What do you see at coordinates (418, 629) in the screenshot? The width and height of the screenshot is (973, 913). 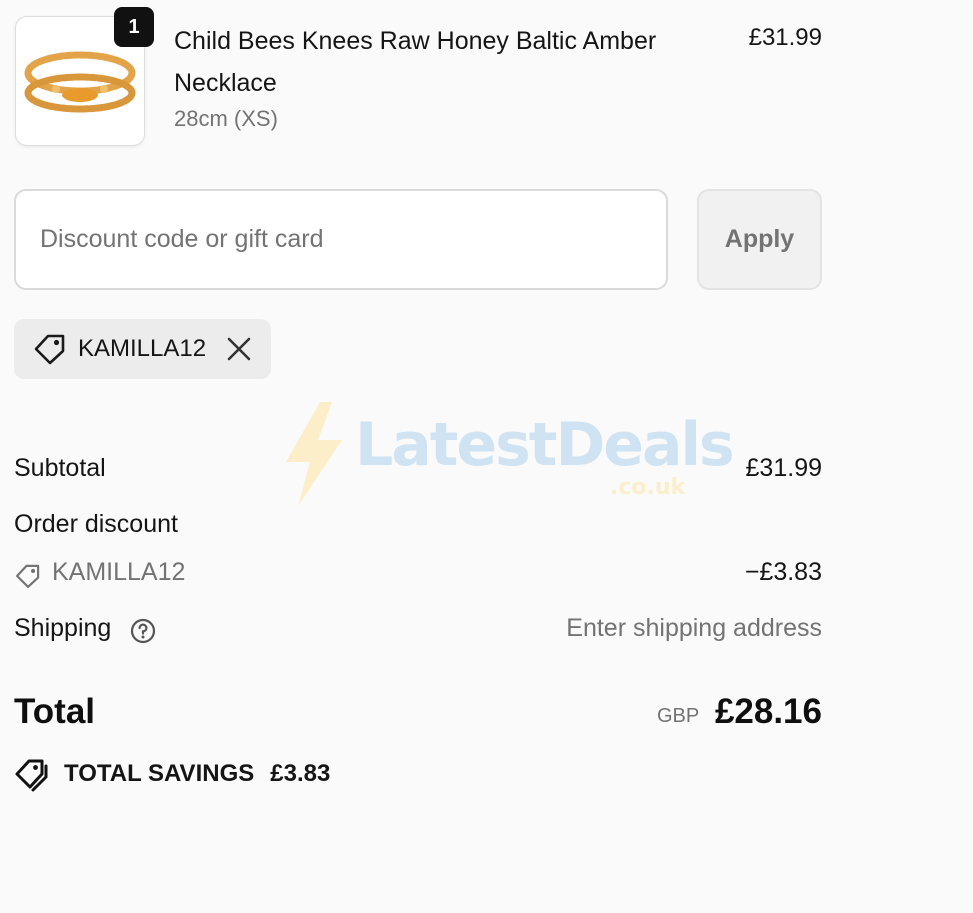 I see `shipping-row: Shipping Enter shipping address` at bounding box center [418, 629].